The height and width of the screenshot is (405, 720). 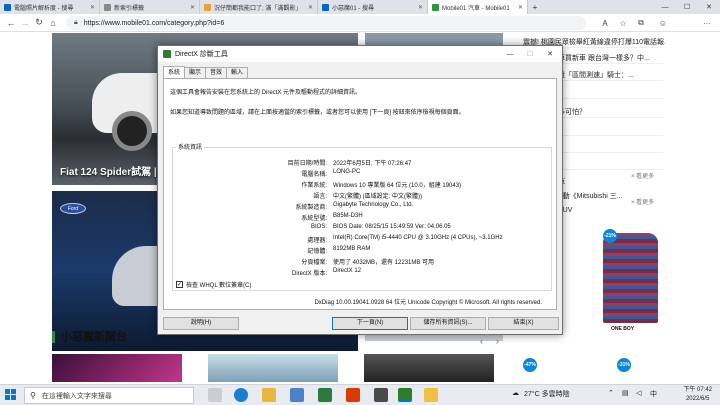 What do you see at coordinates (50, 7) in the screenshot?
I see `browser-tab: 電腦照片解析度 - 搜尋 ✕` at bounding box center [50, 7].